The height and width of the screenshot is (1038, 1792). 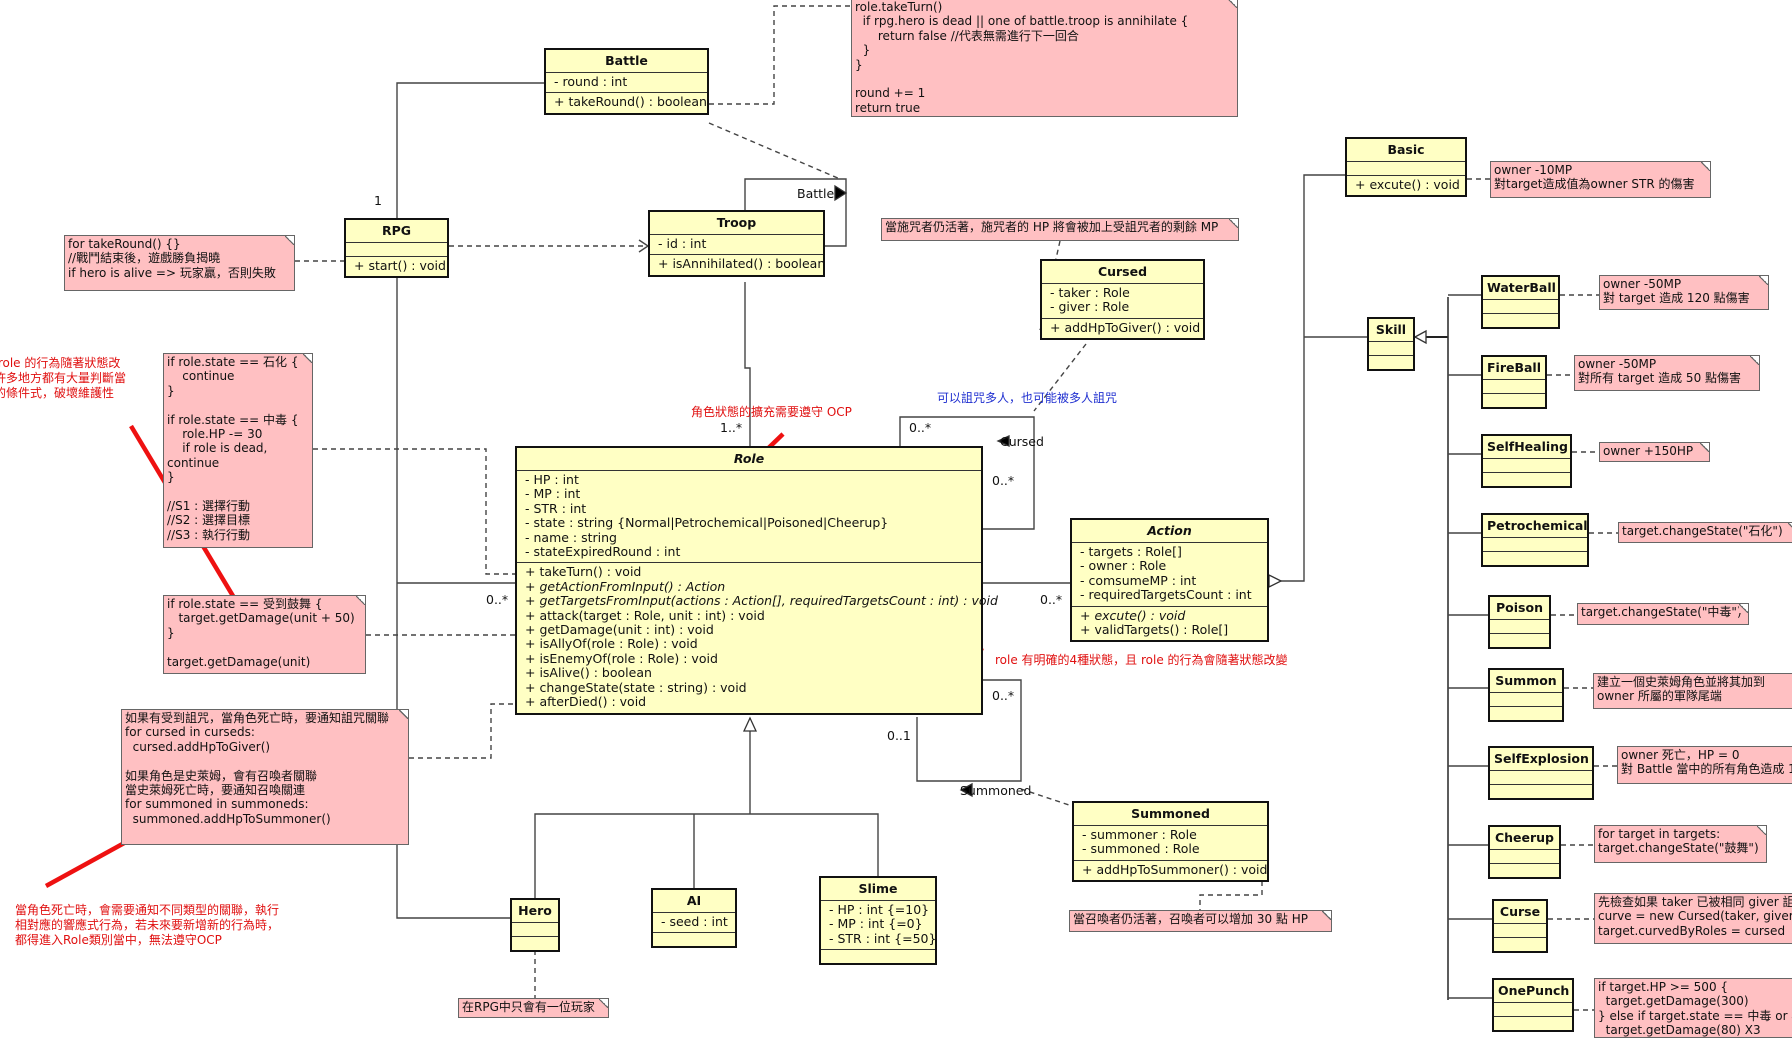 I want to click on class-name: RPG, so click(x=396, y=231).